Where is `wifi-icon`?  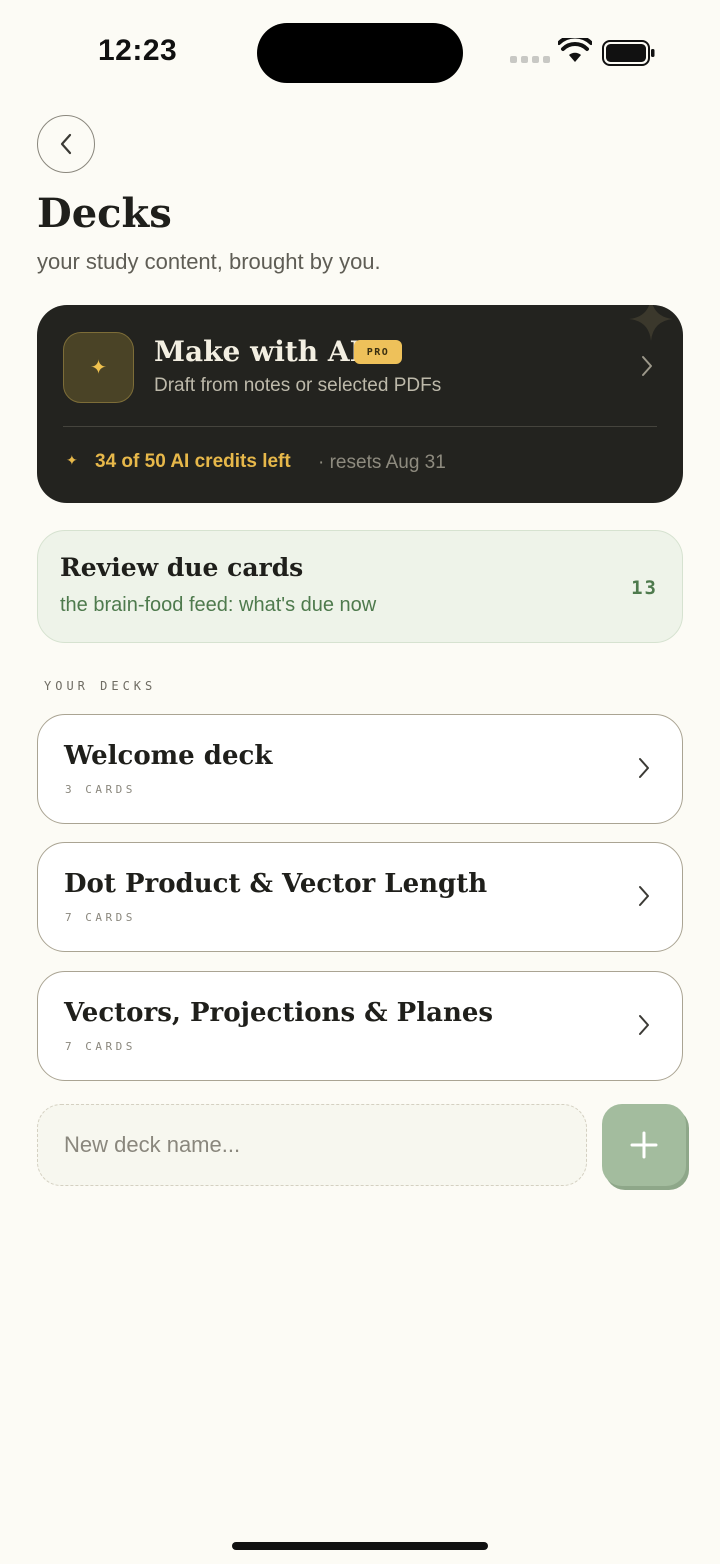
wifi-icon is located at coordinates (575, 50).